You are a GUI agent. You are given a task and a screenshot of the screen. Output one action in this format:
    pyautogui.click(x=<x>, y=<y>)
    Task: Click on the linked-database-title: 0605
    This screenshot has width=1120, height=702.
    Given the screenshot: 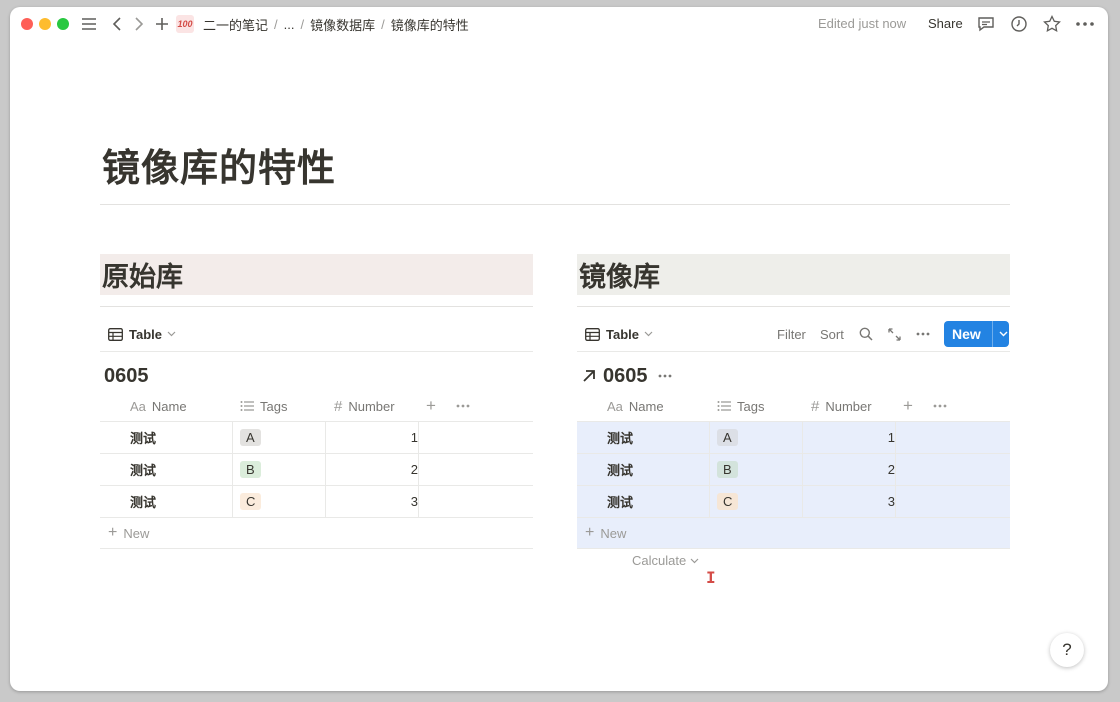 What is the action you would take?
    pyautogui.click(x=626, y=376)
    